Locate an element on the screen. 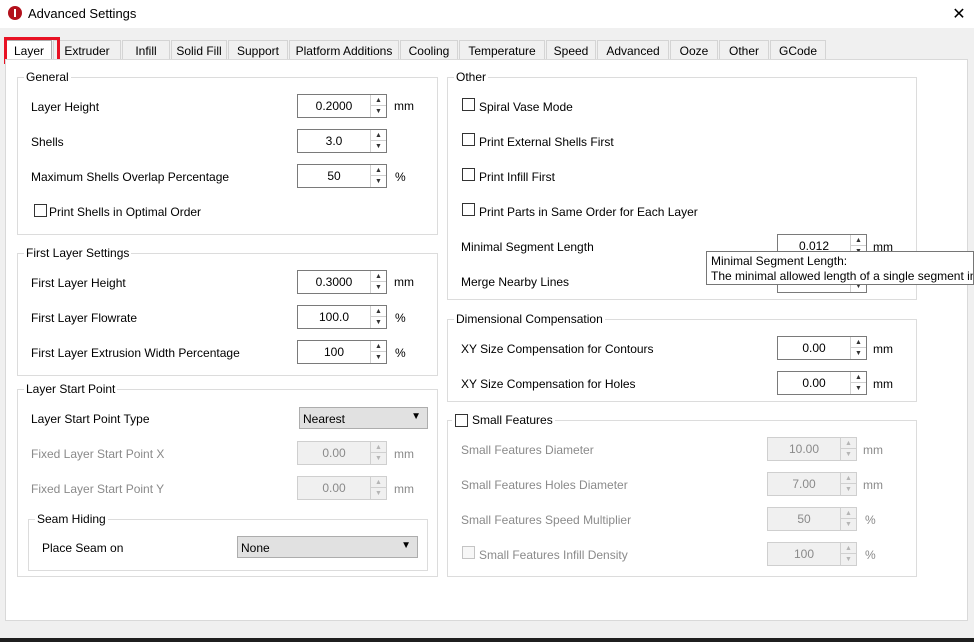 The width and height of the screenshot is (974, 642). first-layer-height-spinbox: 0.3000 ▲ ▼ is located at coordinates (342, 282).